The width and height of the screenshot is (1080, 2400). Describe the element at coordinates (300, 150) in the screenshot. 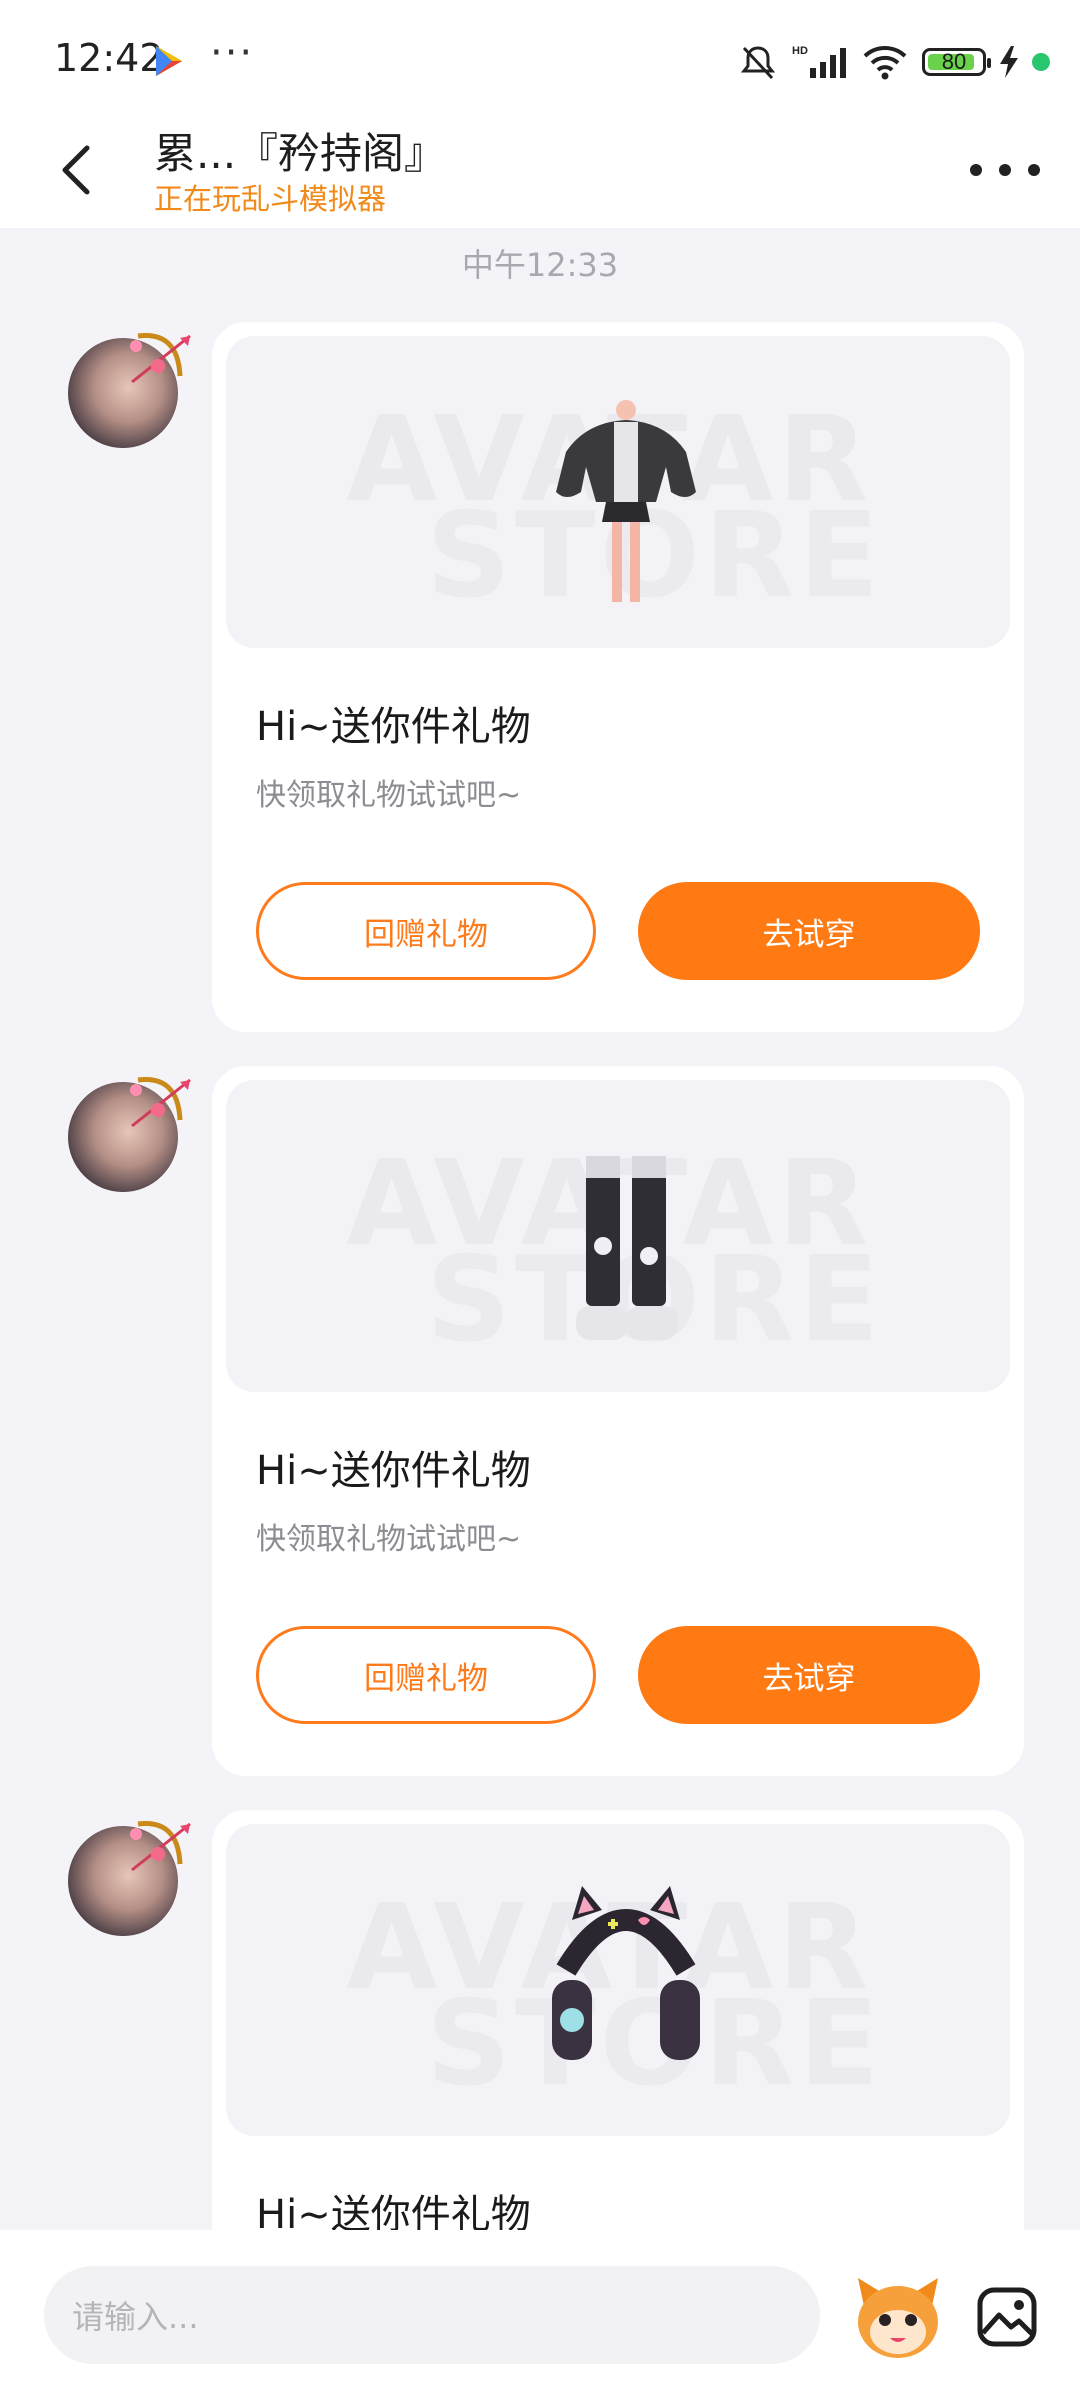

I see `chat-title: 累...『矜持阁』` at that location.